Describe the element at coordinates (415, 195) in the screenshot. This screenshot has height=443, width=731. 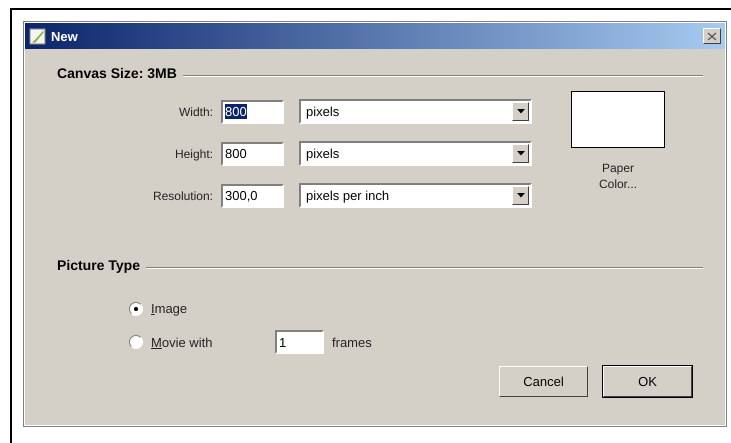
I see `unit-dropdown: pixels per inch` at that location.